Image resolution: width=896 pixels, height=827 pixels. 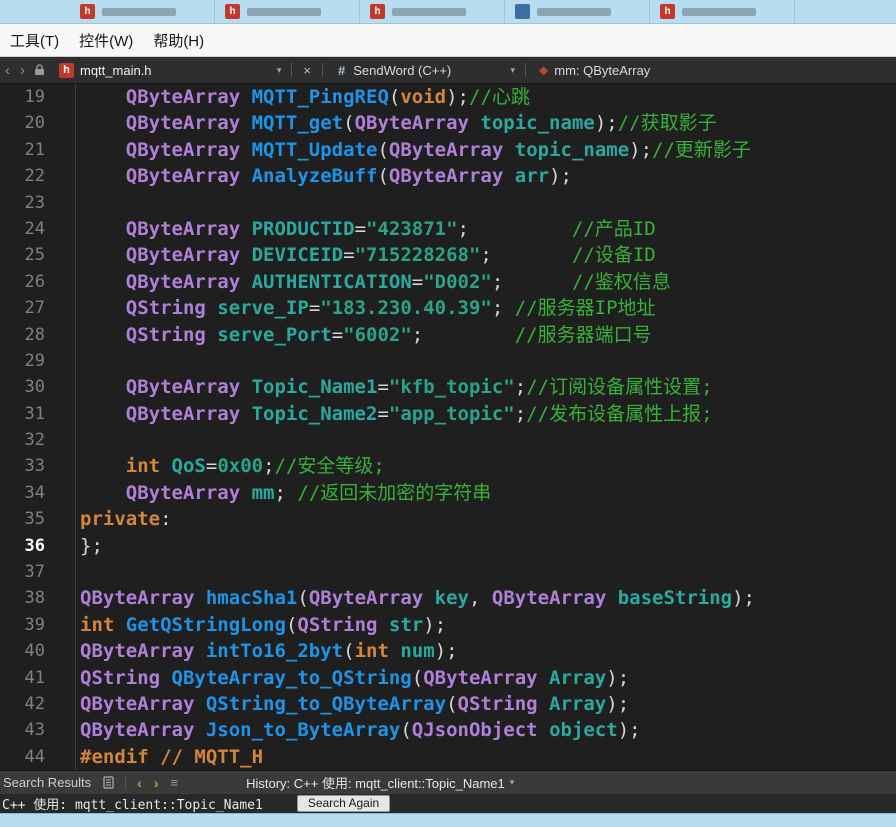 I want to click on code-line: 24 QByteArray PRODUCTID="423871"; //产品ID, so click(x=448, y=229).